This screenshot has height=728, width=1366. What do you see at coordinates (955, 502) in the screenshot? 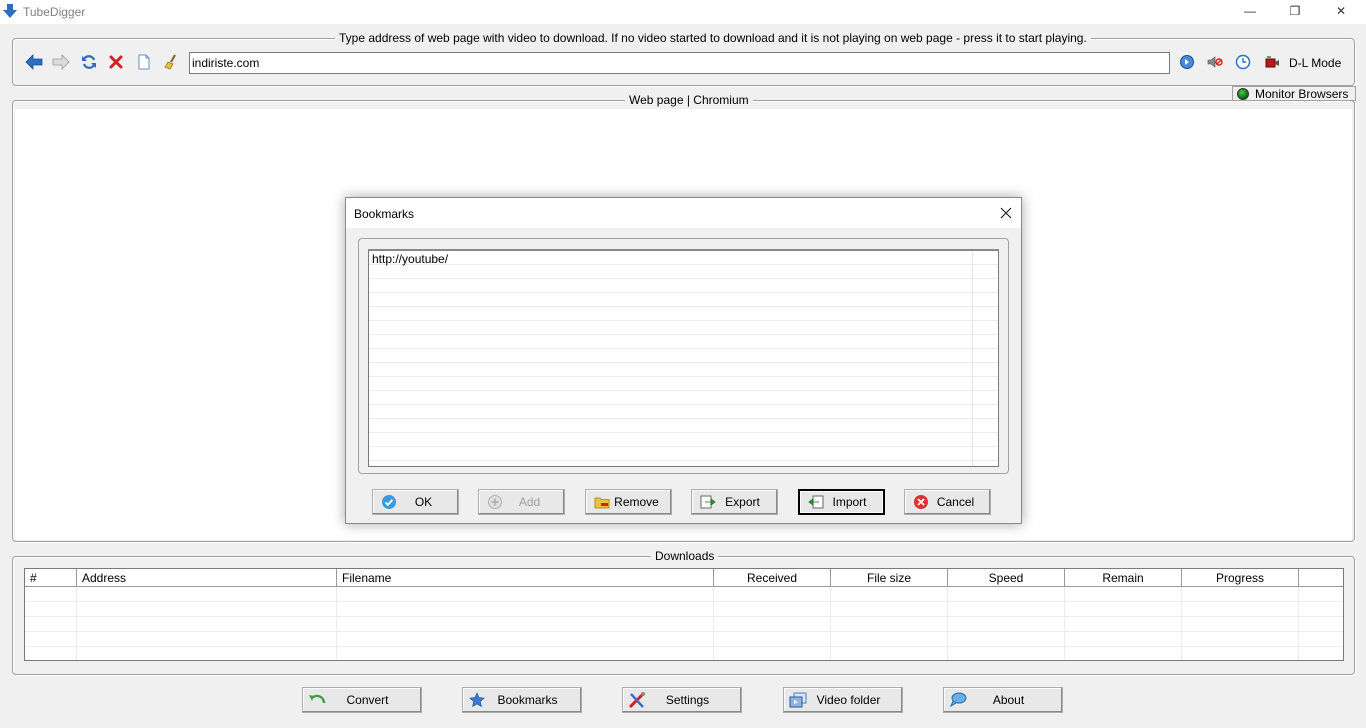
I see `cancel-label: Cancel` at bounding box center [955, 502].